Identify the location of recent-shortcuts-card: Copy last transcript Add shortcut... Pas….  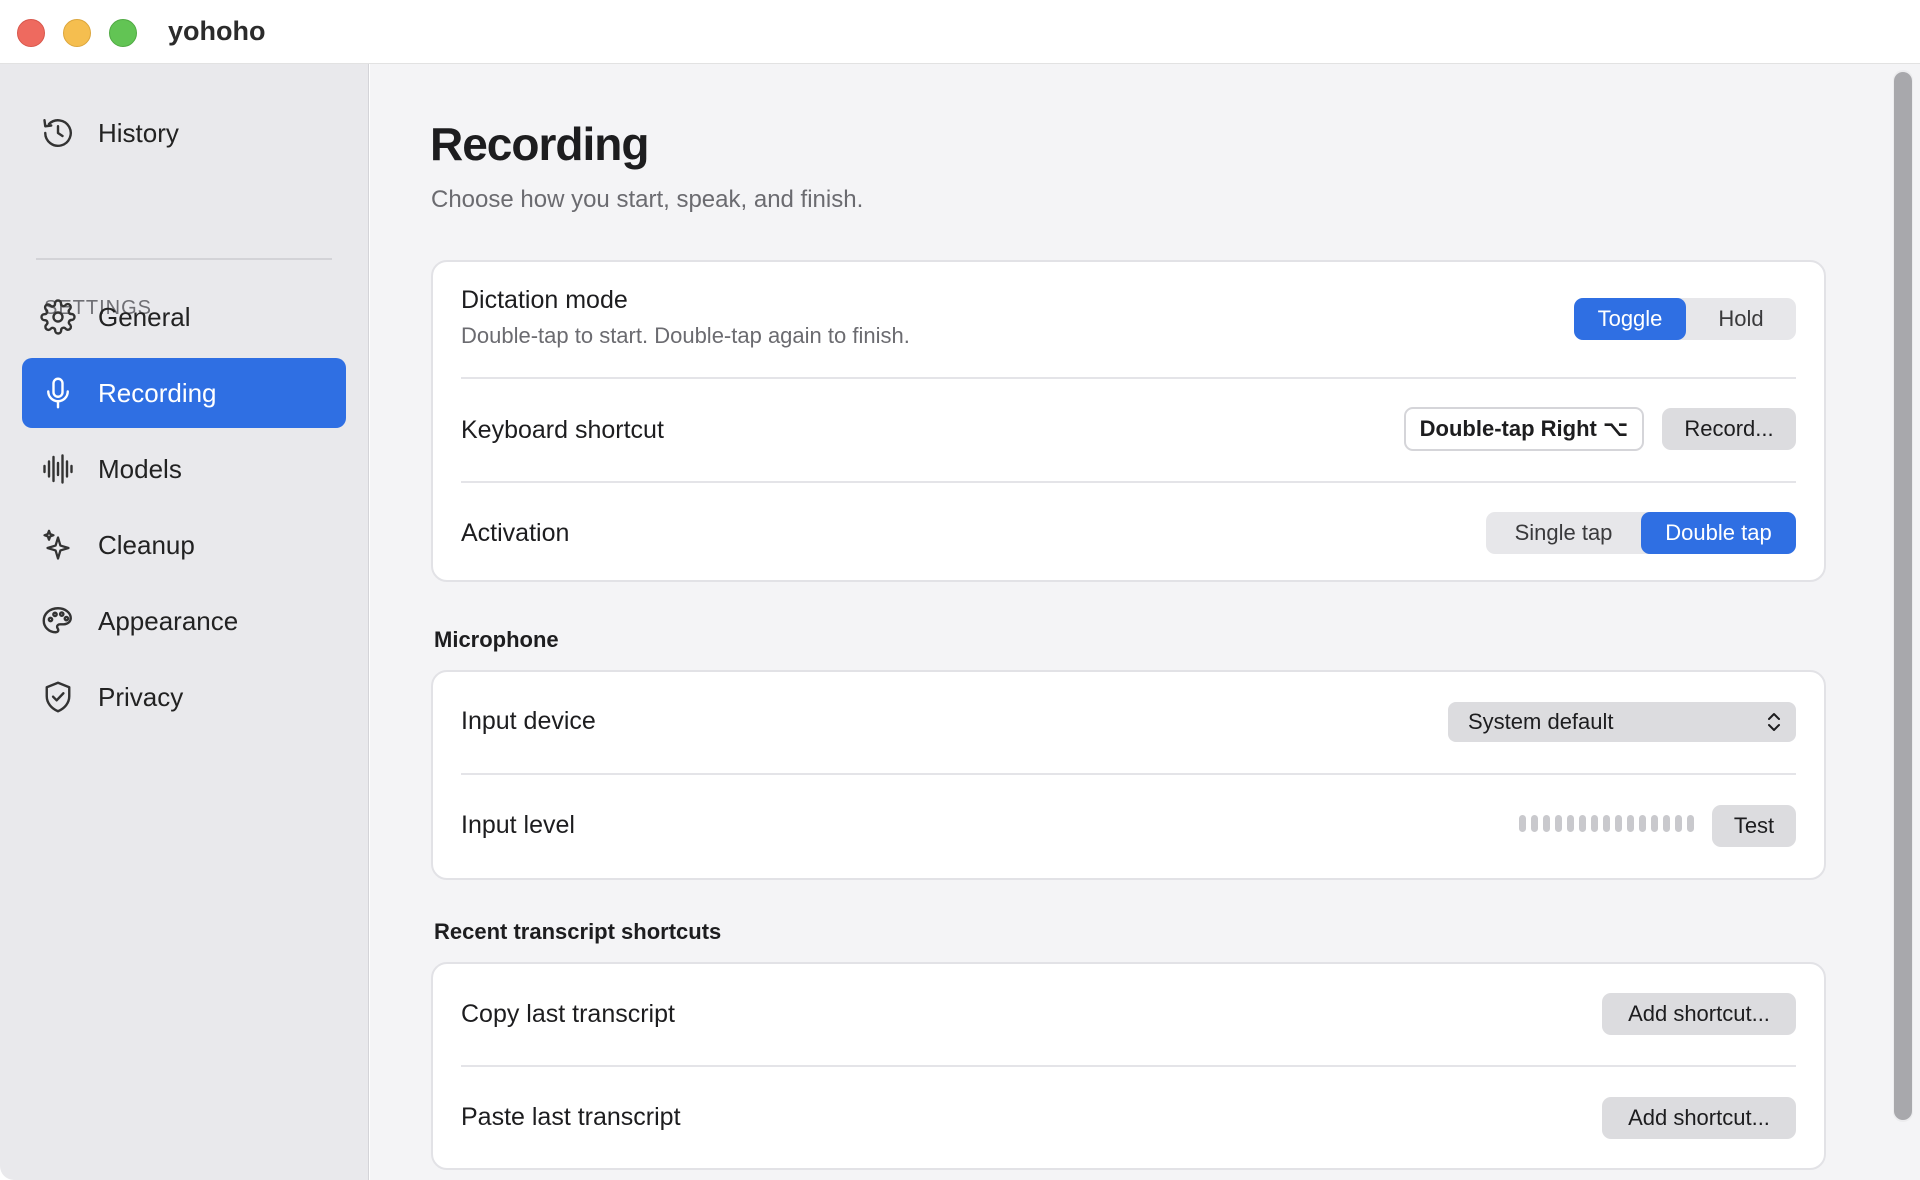
(1128, 1066).